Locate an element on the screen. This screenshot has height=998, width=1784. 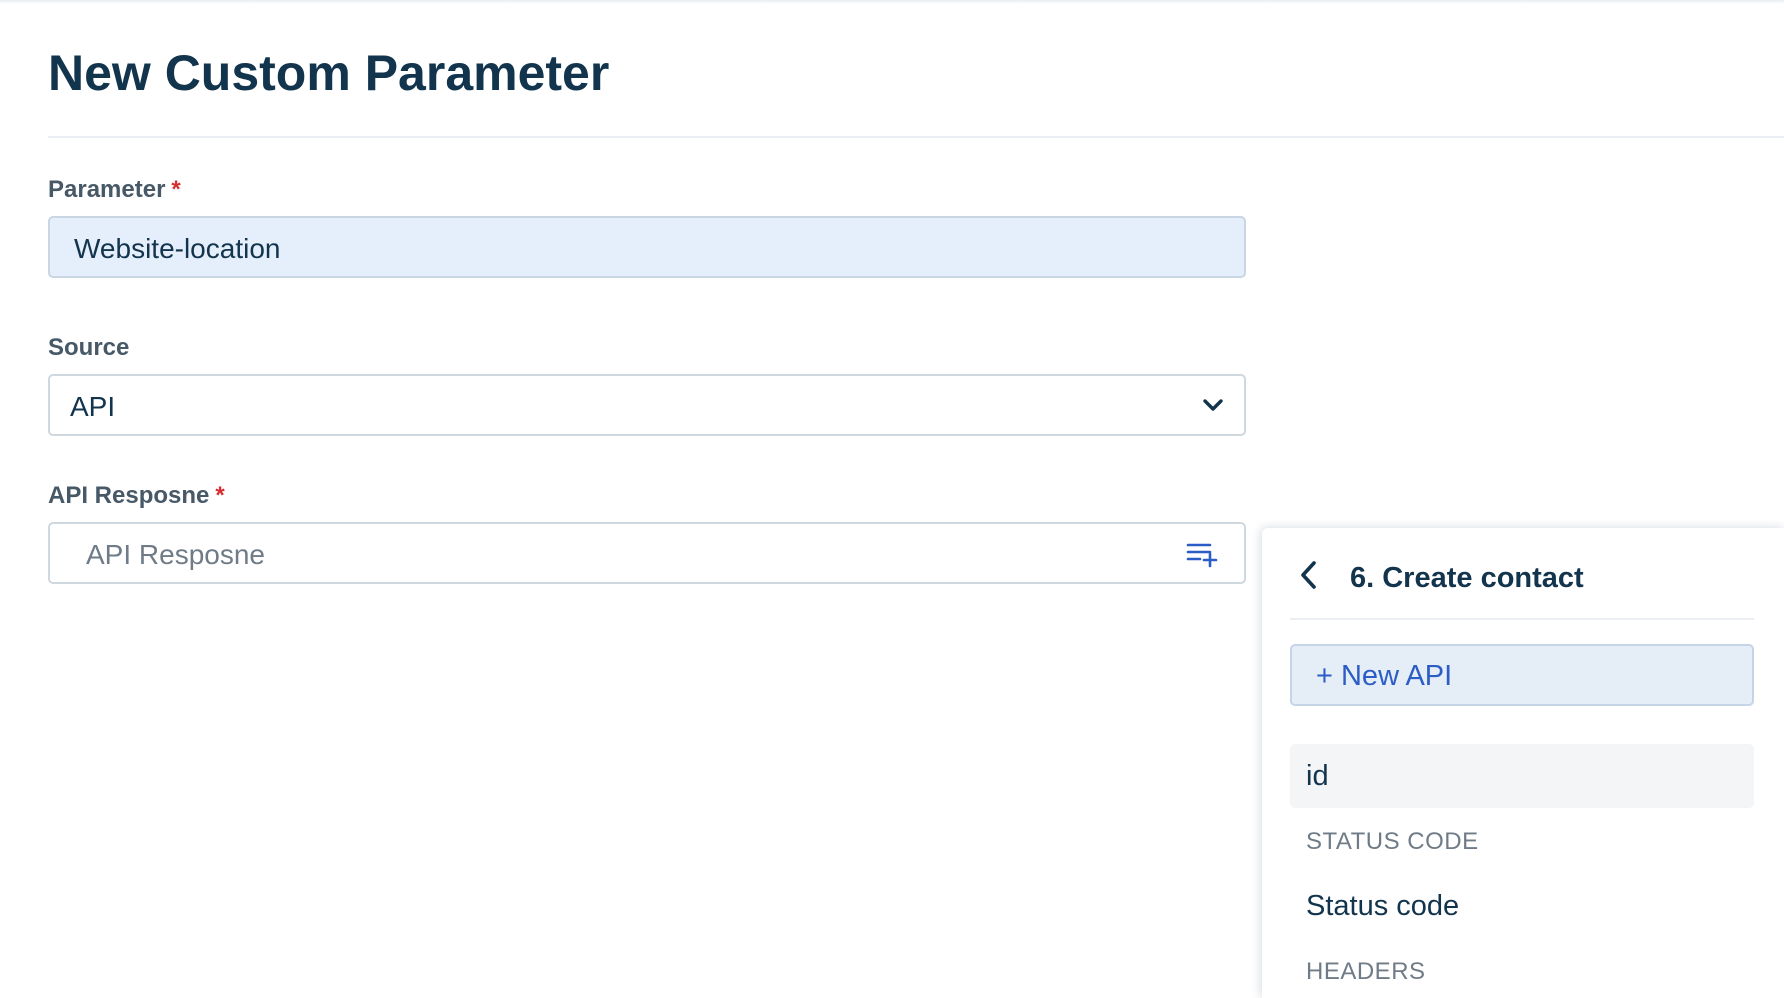
source-label: Source is located at coordinates (88, 348).